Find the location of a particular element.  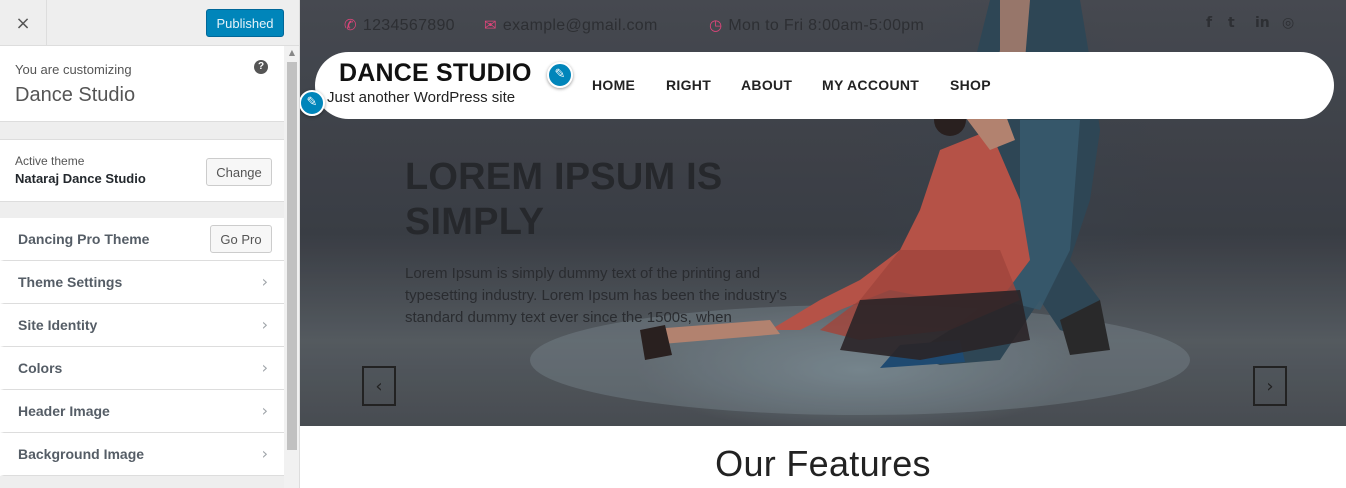

slider-prev-button: ‹ is located at coordinates (379, 386).